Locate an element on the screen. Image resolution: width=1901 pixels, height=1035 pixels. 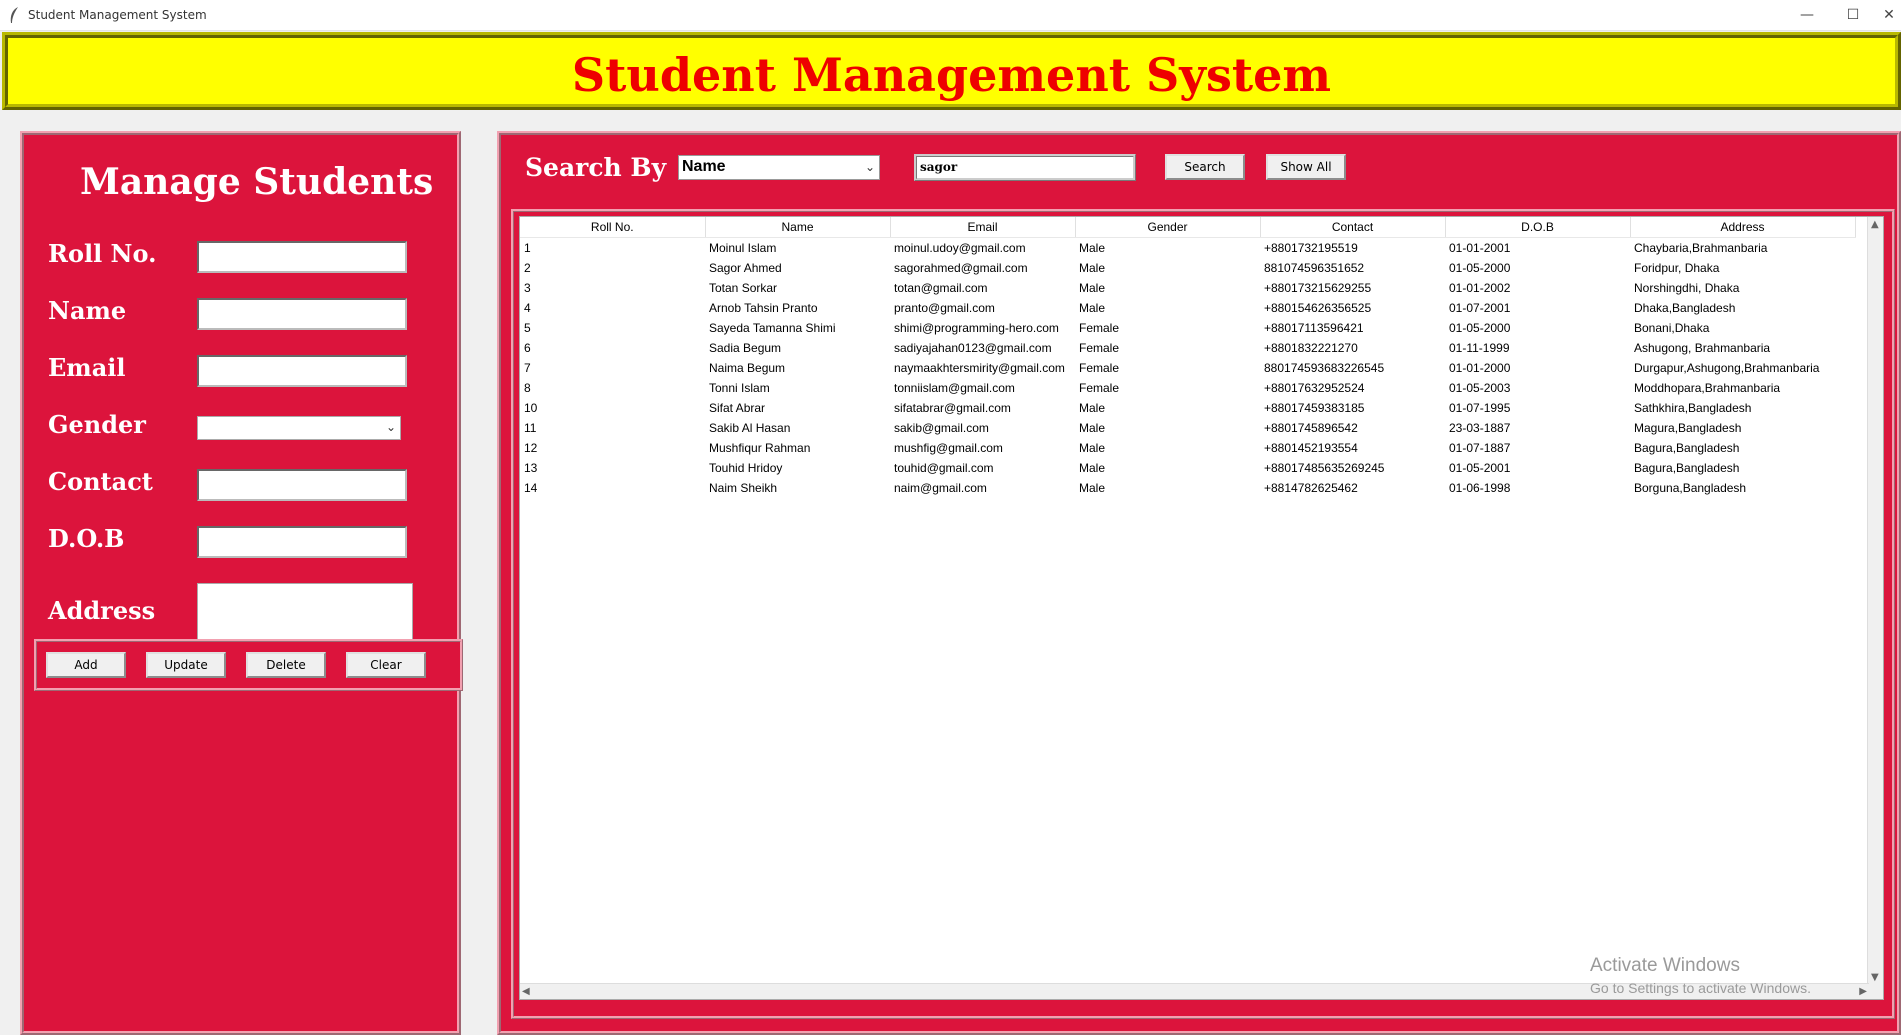
search-by-value: Name is located at coordinates (704, 166).